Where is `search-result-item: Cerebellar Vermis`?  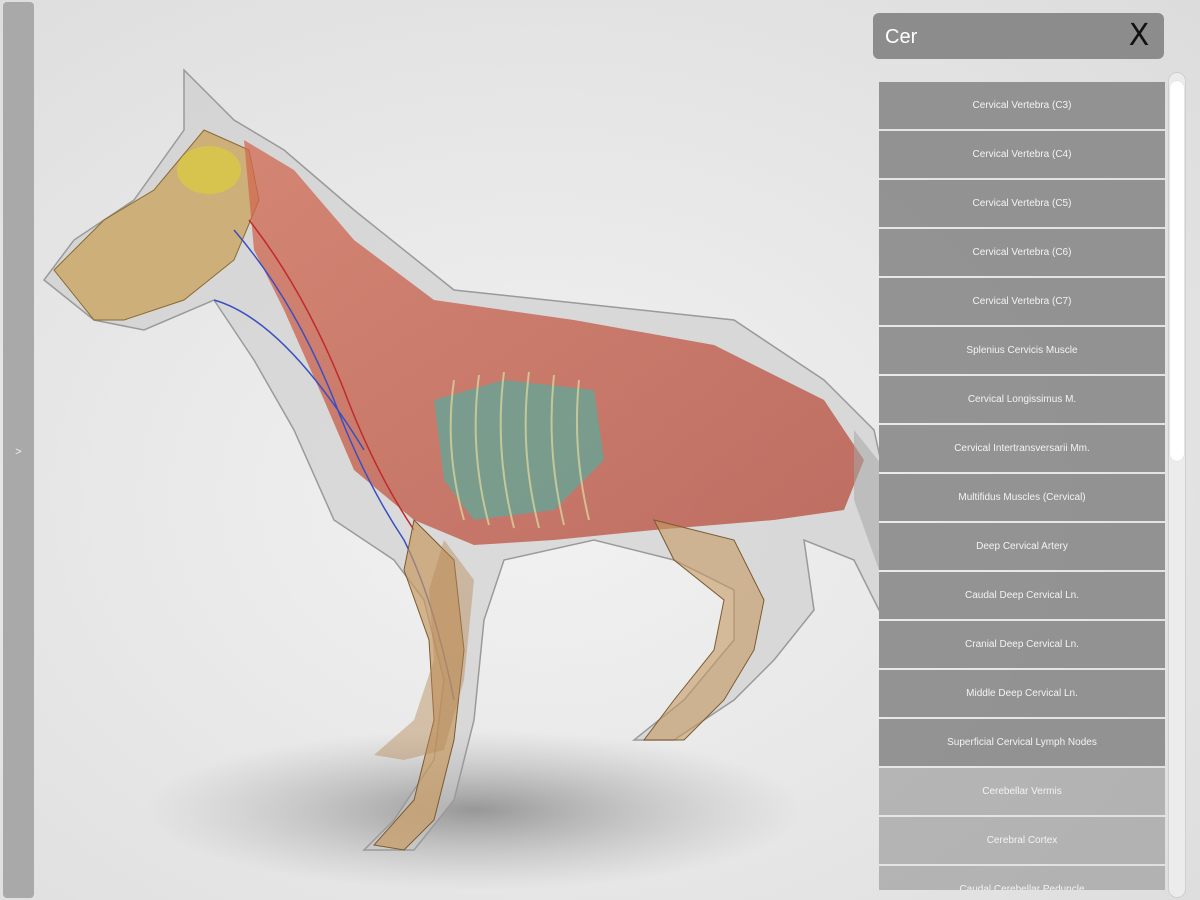 search-result-item: Cerebellar Vermis is located at coordinates (1022, 791).